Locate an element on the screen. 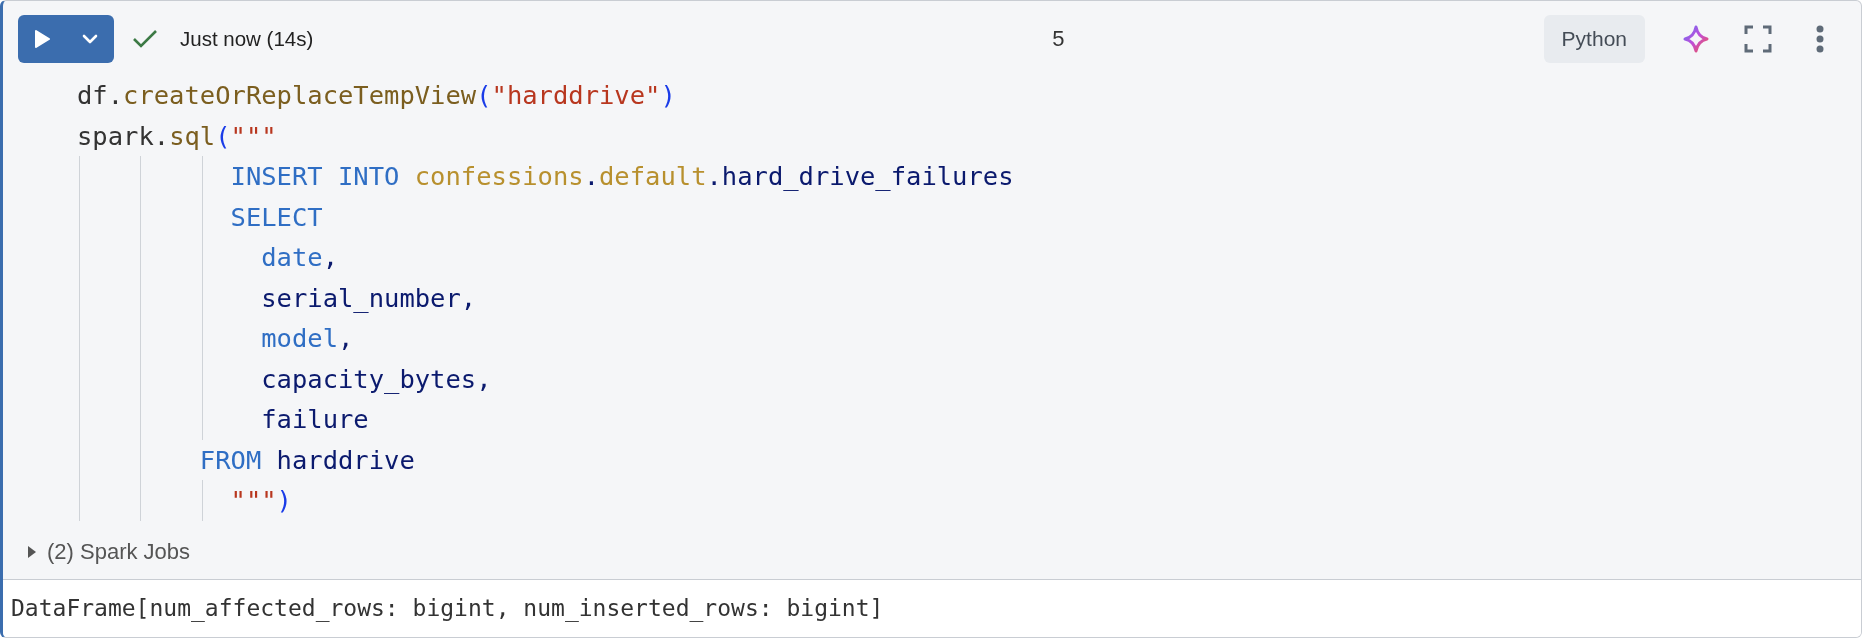  code-line: """) is located at coordinates (260, 500).